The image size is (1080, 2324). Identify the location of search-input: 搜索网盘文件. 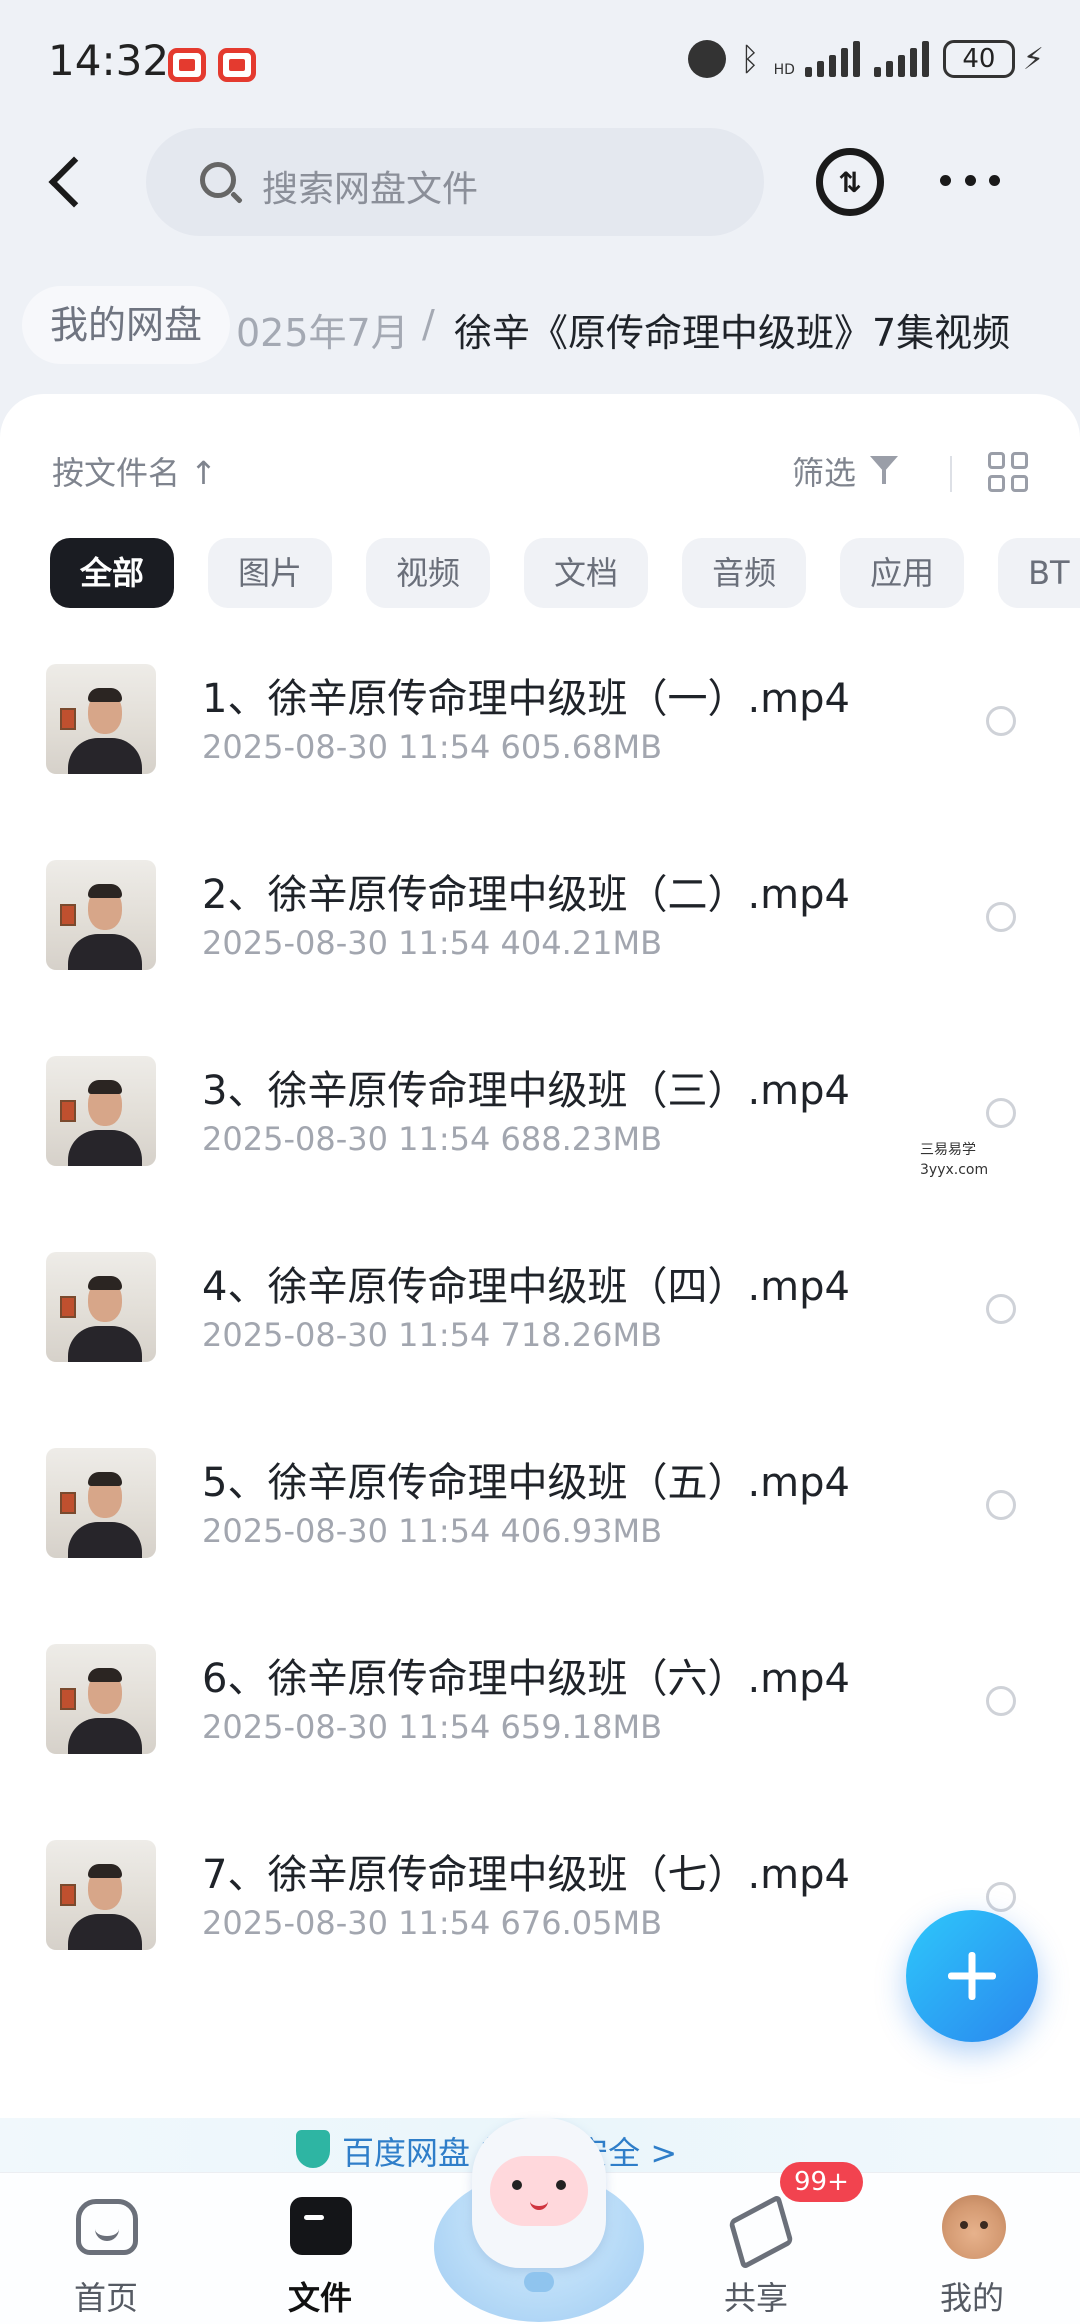
(455, 182).